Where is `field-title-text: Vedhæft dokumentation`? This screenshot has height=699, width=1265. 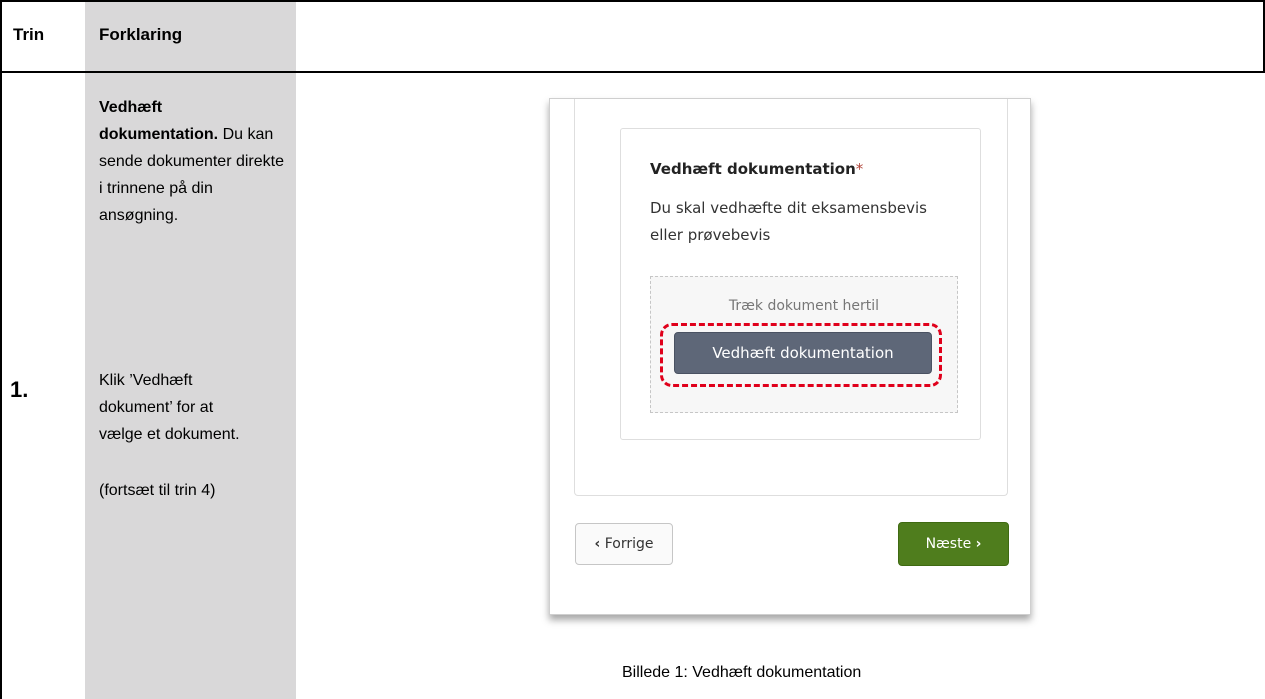 field-title-text: Vedhæft dokumentation is located at coordinates (753, 169).